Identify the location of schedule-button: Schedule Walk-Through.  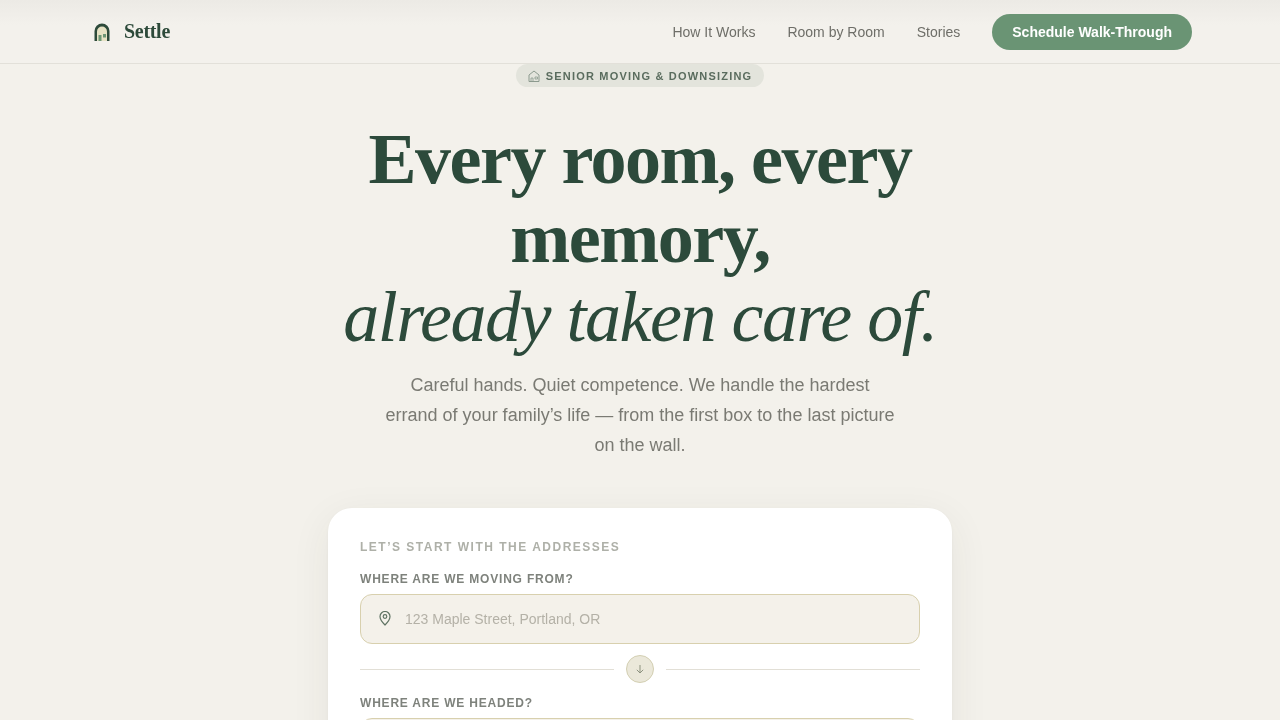
(1092, 31).